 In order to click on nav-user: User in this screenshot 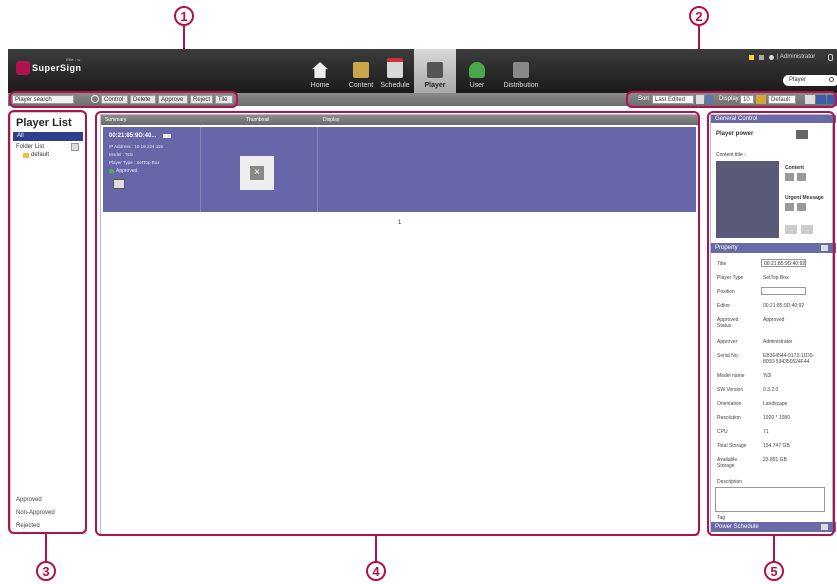, I will do `click(477, 71)`.